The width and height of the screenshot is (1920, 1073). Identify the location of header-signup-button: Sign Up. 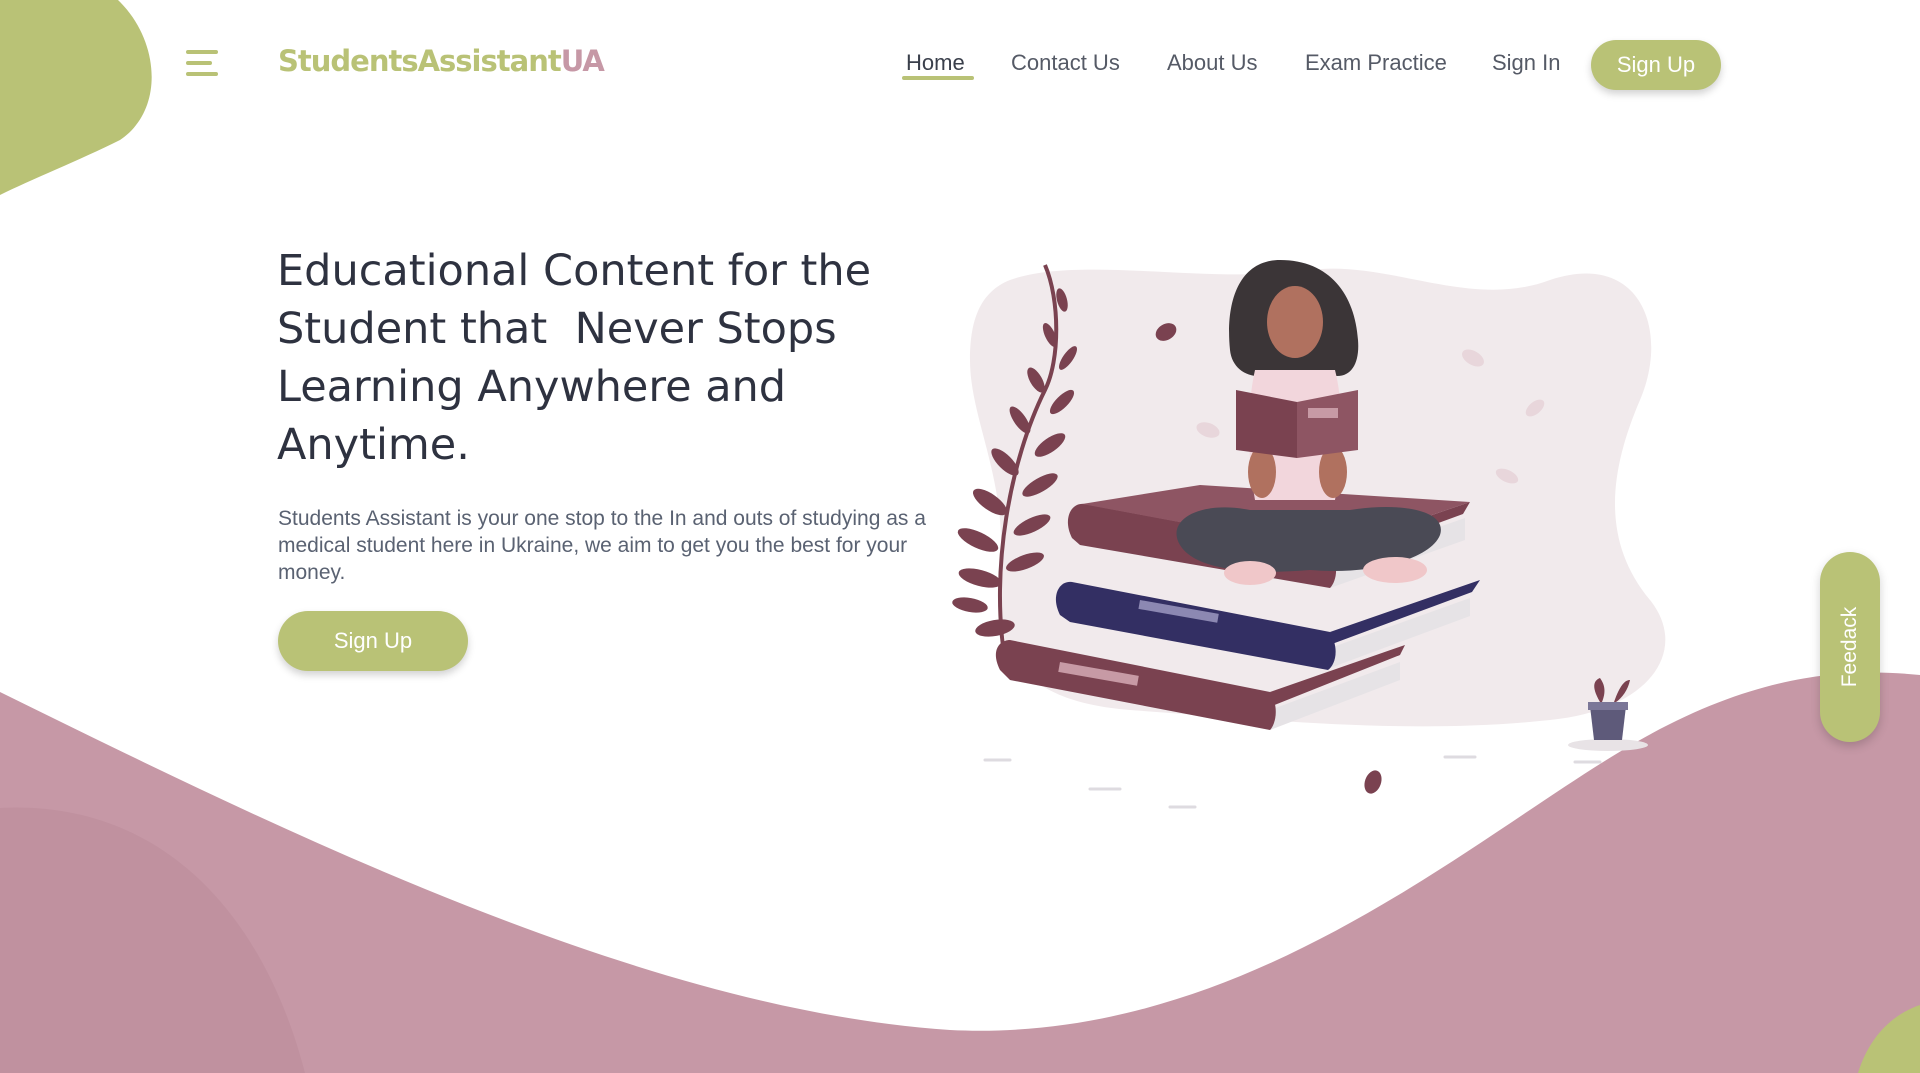
(1656, 65).